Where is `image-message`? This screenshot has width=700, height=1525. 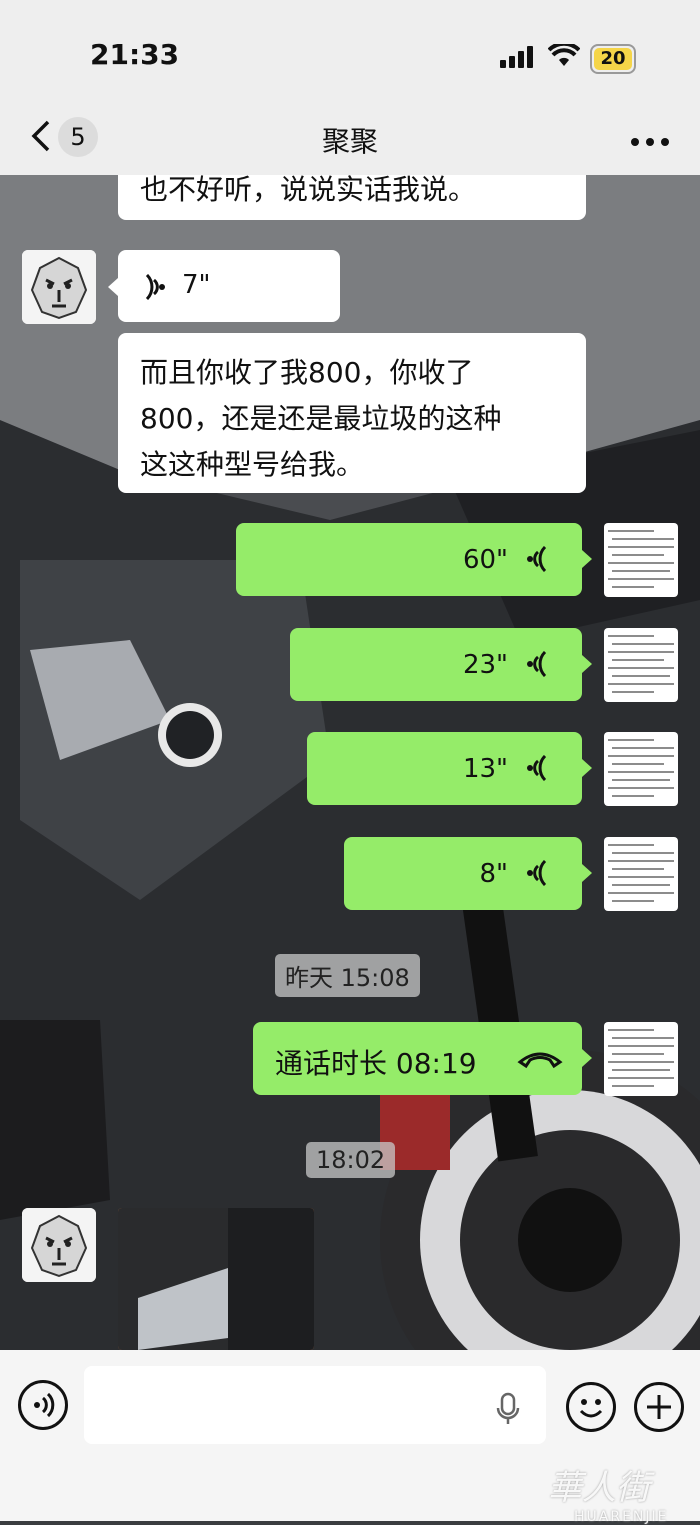 image-message is located at coordinates (216, 1279).